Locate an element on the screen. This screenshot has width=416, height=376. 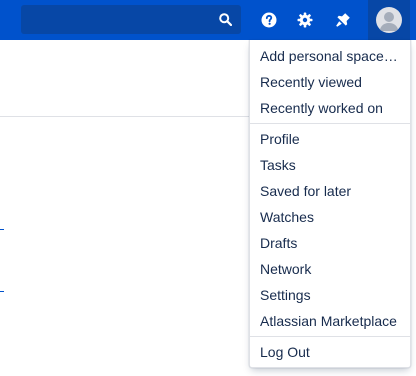
menu-item-drafts: Drafts is located at coordinates (331, 243).